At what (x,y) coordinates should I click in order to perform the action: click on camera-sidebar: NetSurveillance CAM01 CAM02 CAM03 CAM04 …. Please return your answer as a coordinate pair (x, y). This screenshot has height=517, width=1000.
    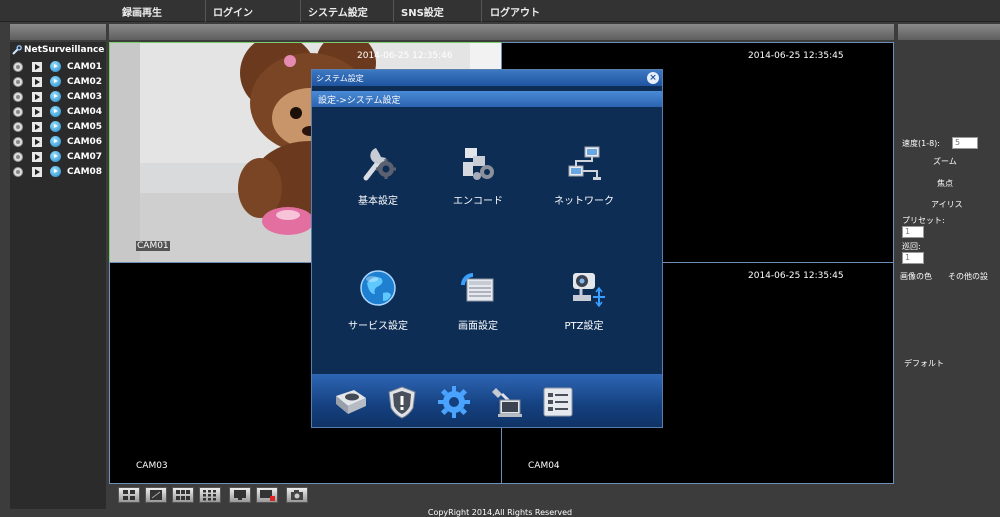
    Looking at the image, I should click on (58, 275).